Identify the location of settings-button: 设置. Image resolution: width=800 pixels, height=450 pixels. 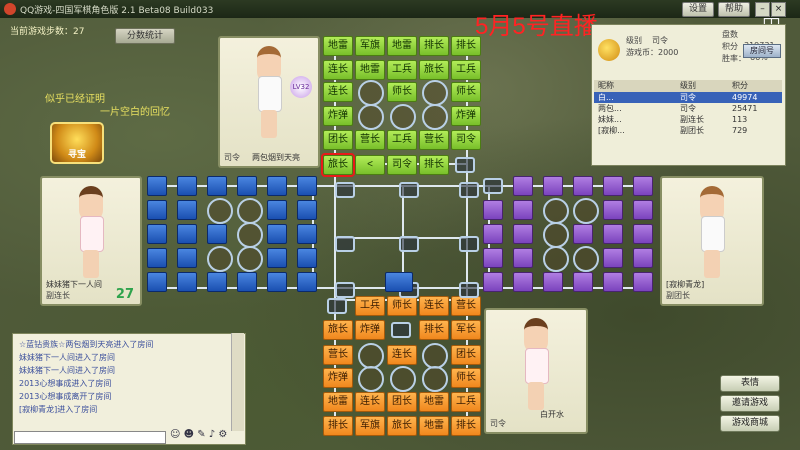
(697, 9).